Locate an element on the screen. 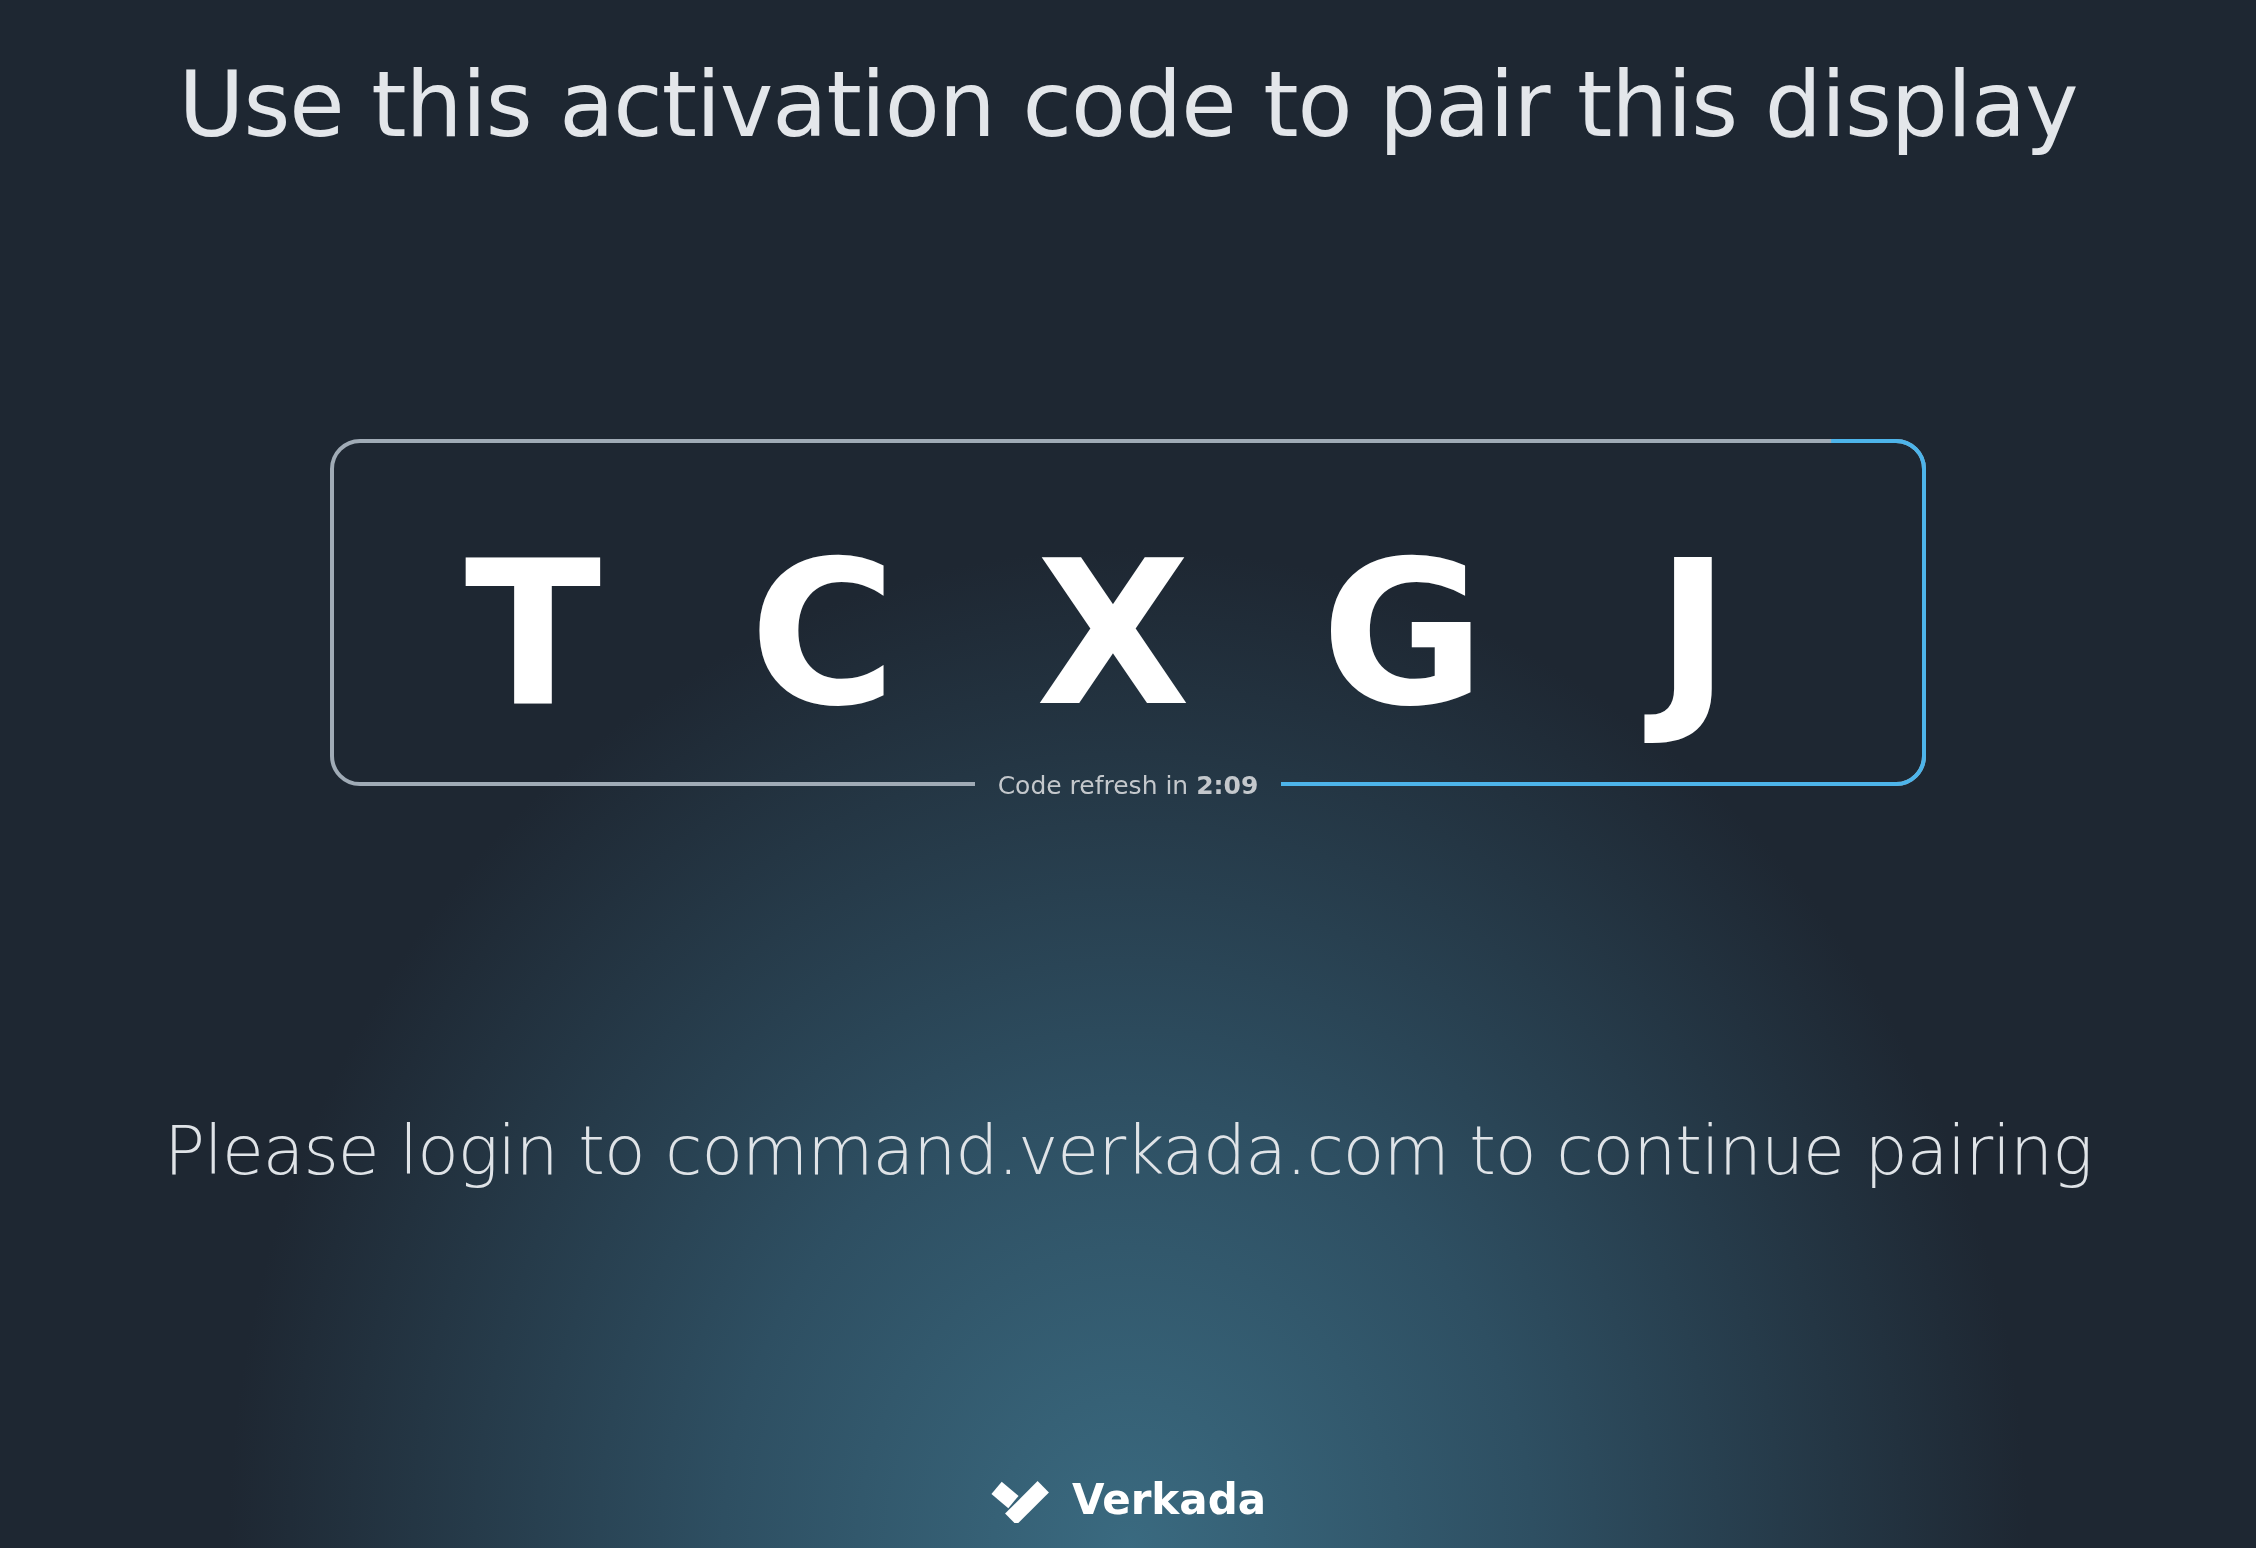 This screenshot has height=1548, width=2256. code-letter: C is located at coordinates (823, 634).